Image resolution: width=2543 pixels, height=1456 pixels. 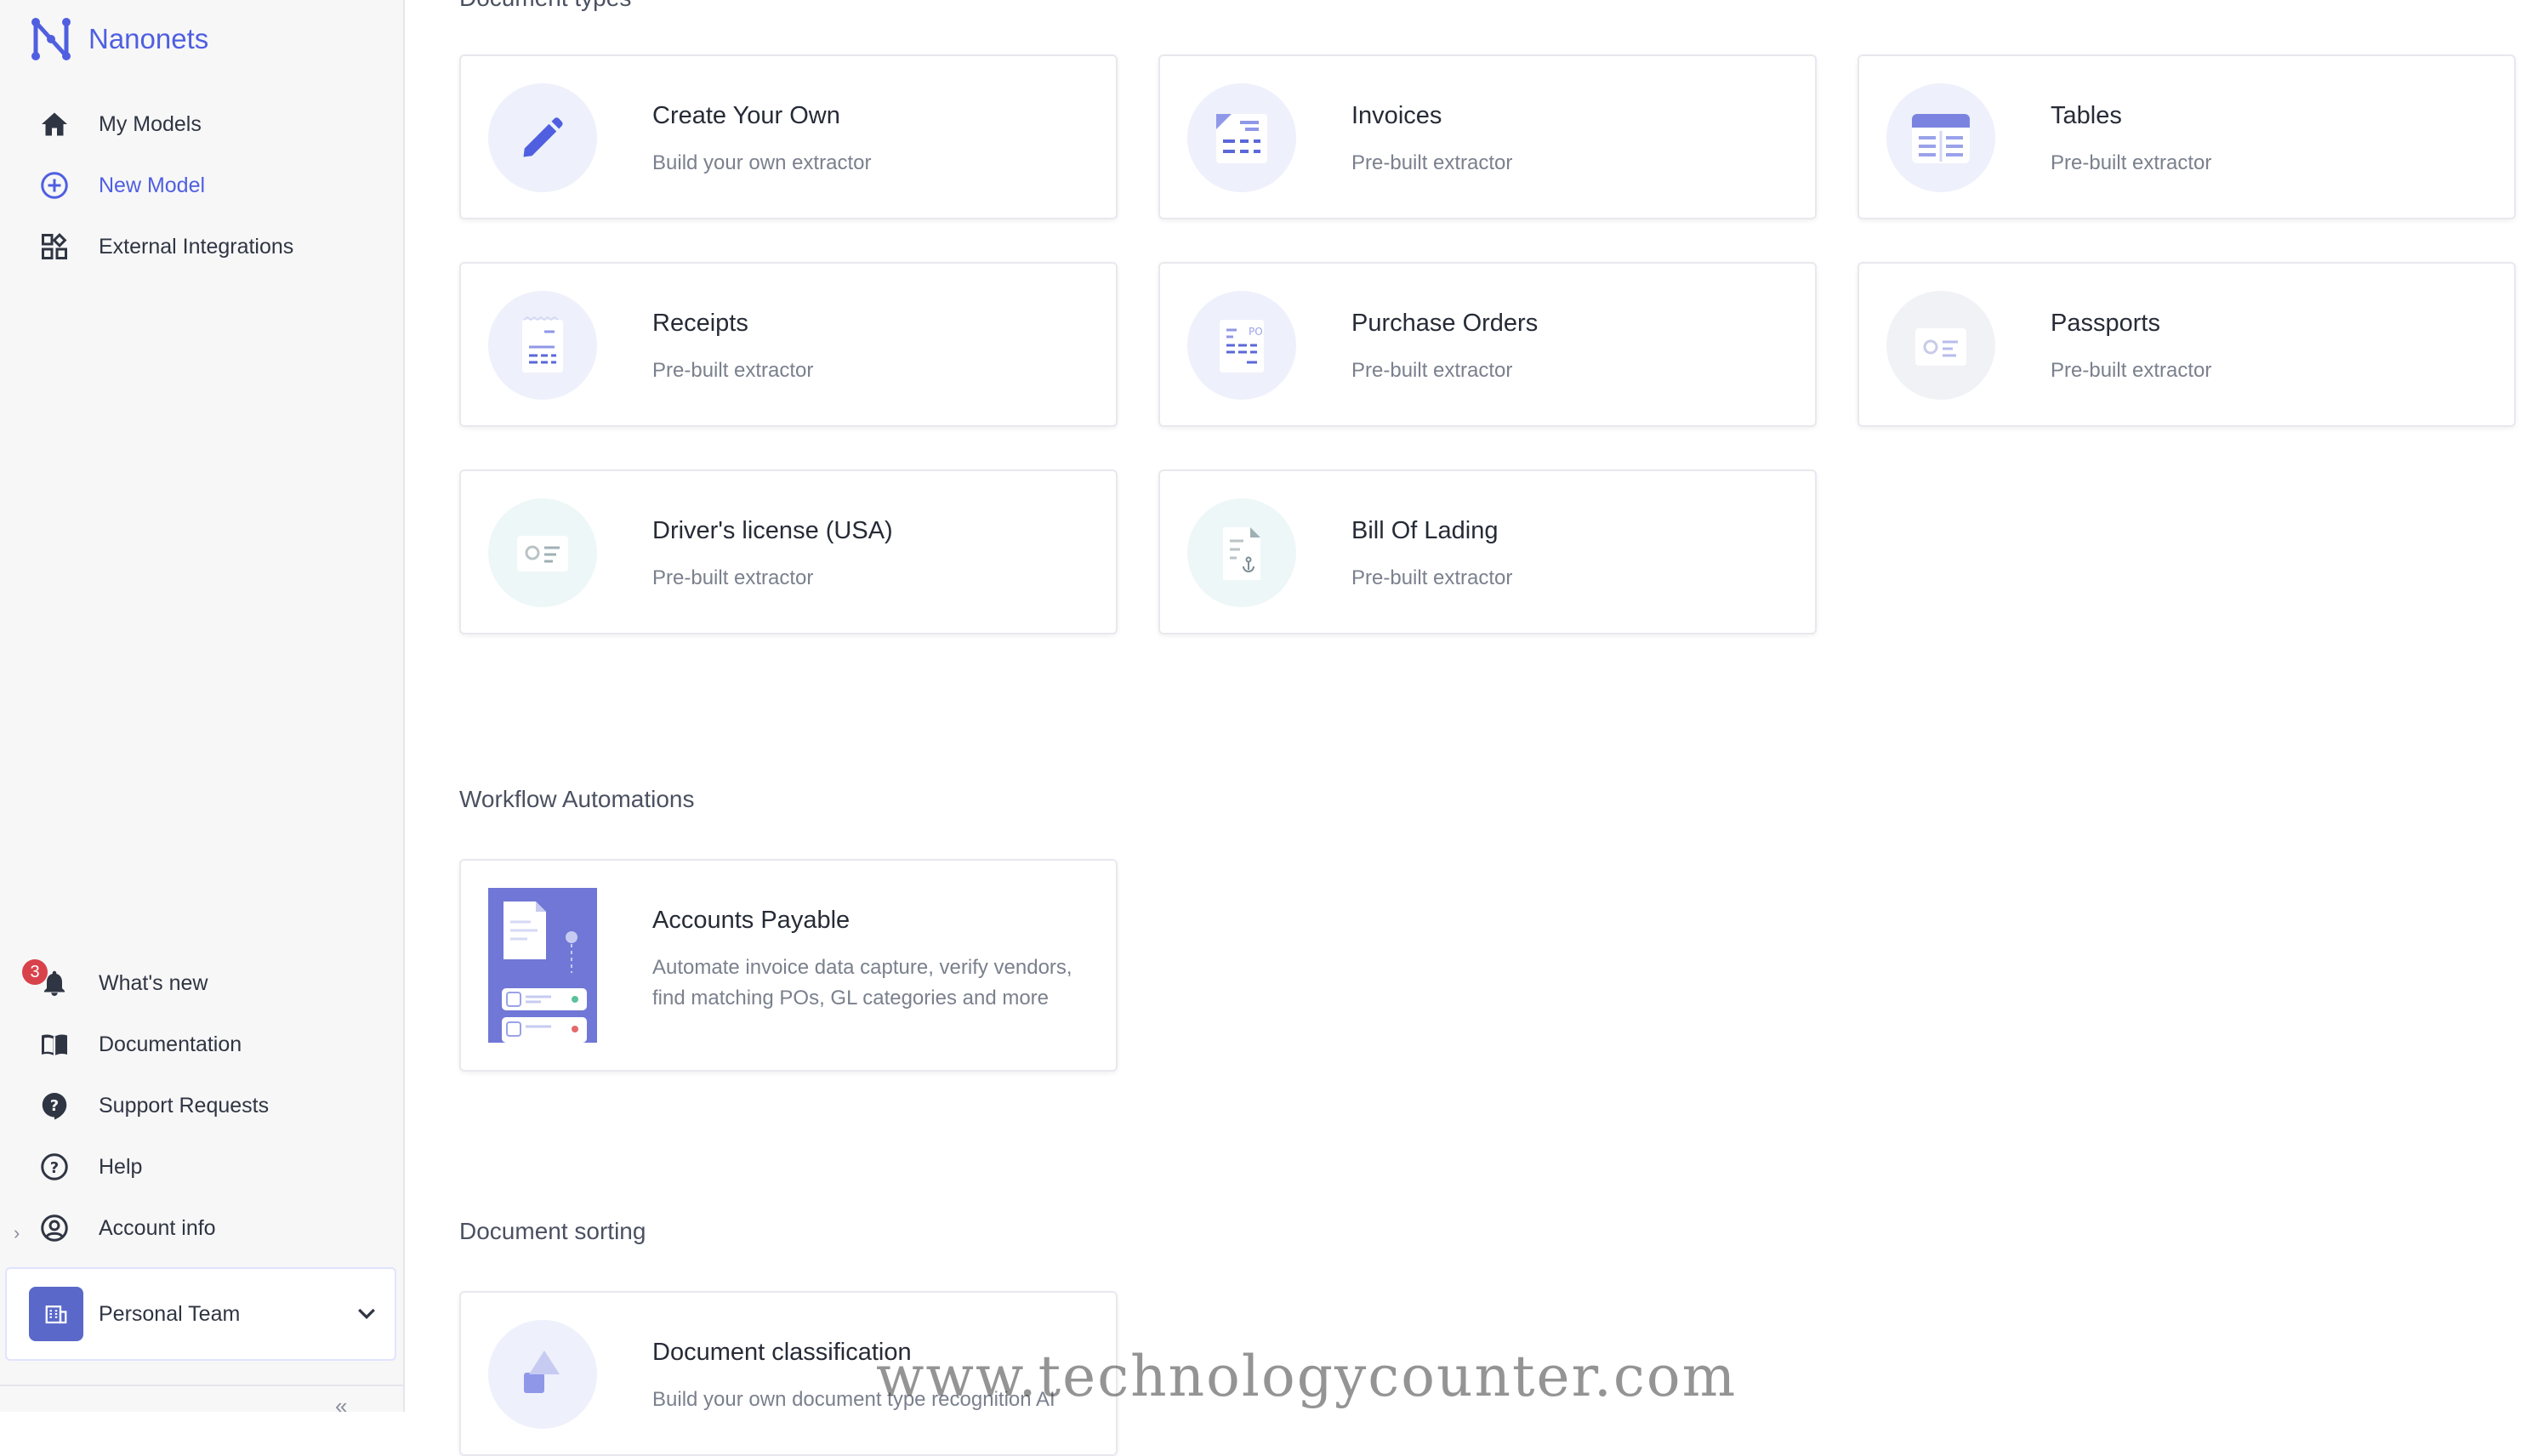 I want to click on nav-new-model: New Model, so click(x=121, y=185).